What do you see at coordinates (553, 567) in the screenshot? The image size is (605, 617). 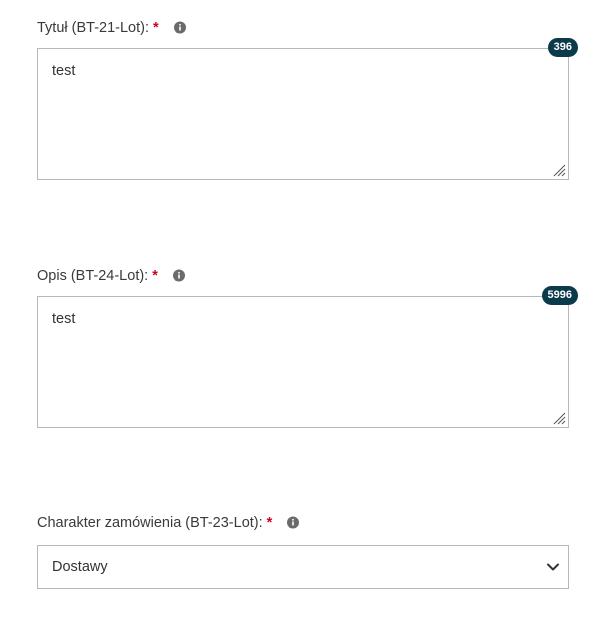 I see `chevron-down-icon` at bounding box center [553, 567].